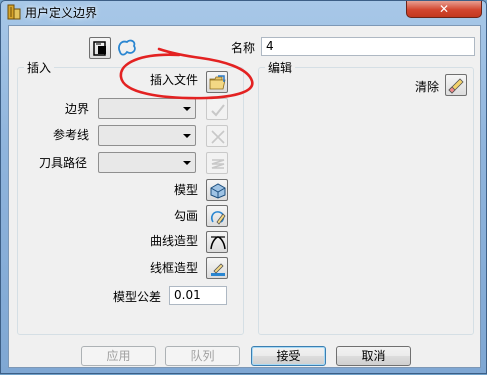  I want to click on reference-line-label: 参考线, so click(71, 135).